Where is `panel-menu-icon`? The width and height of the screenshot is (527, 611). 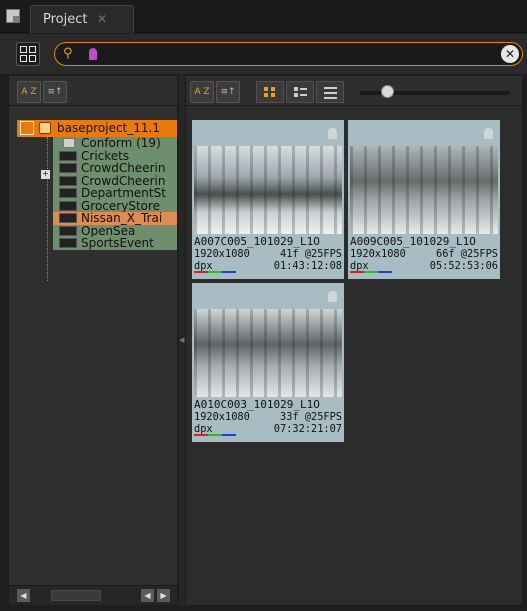
panel-menu-icon is located at coordinates (13, 16).